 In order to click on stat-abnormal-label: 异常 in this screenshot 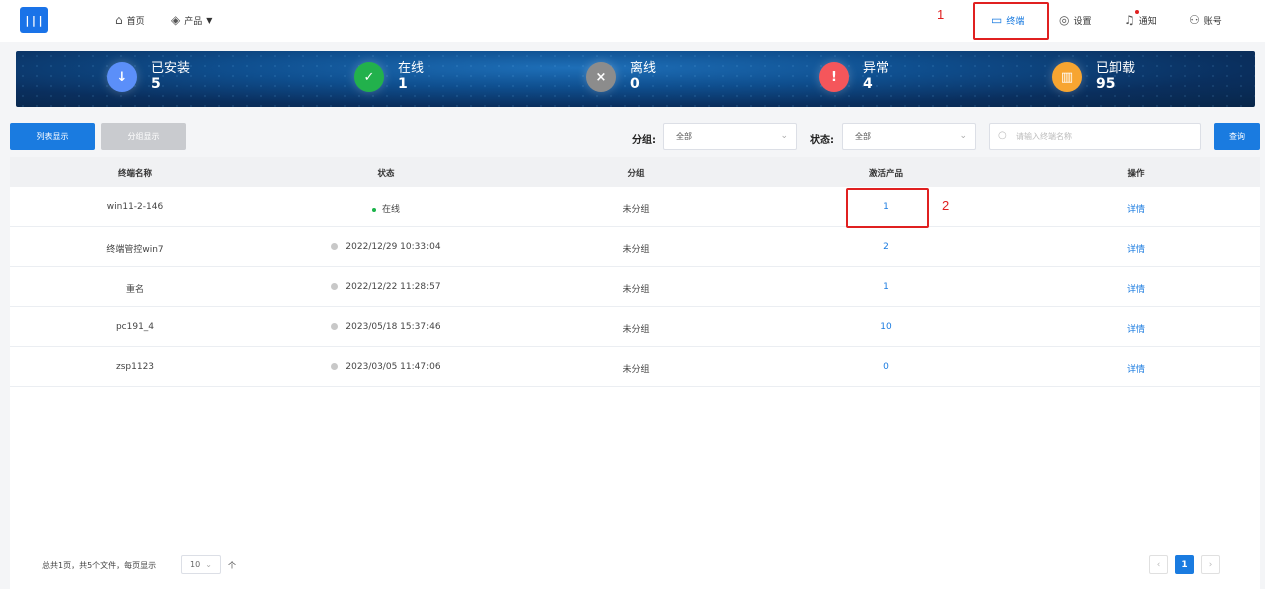, I will do `click(876, 68)`.